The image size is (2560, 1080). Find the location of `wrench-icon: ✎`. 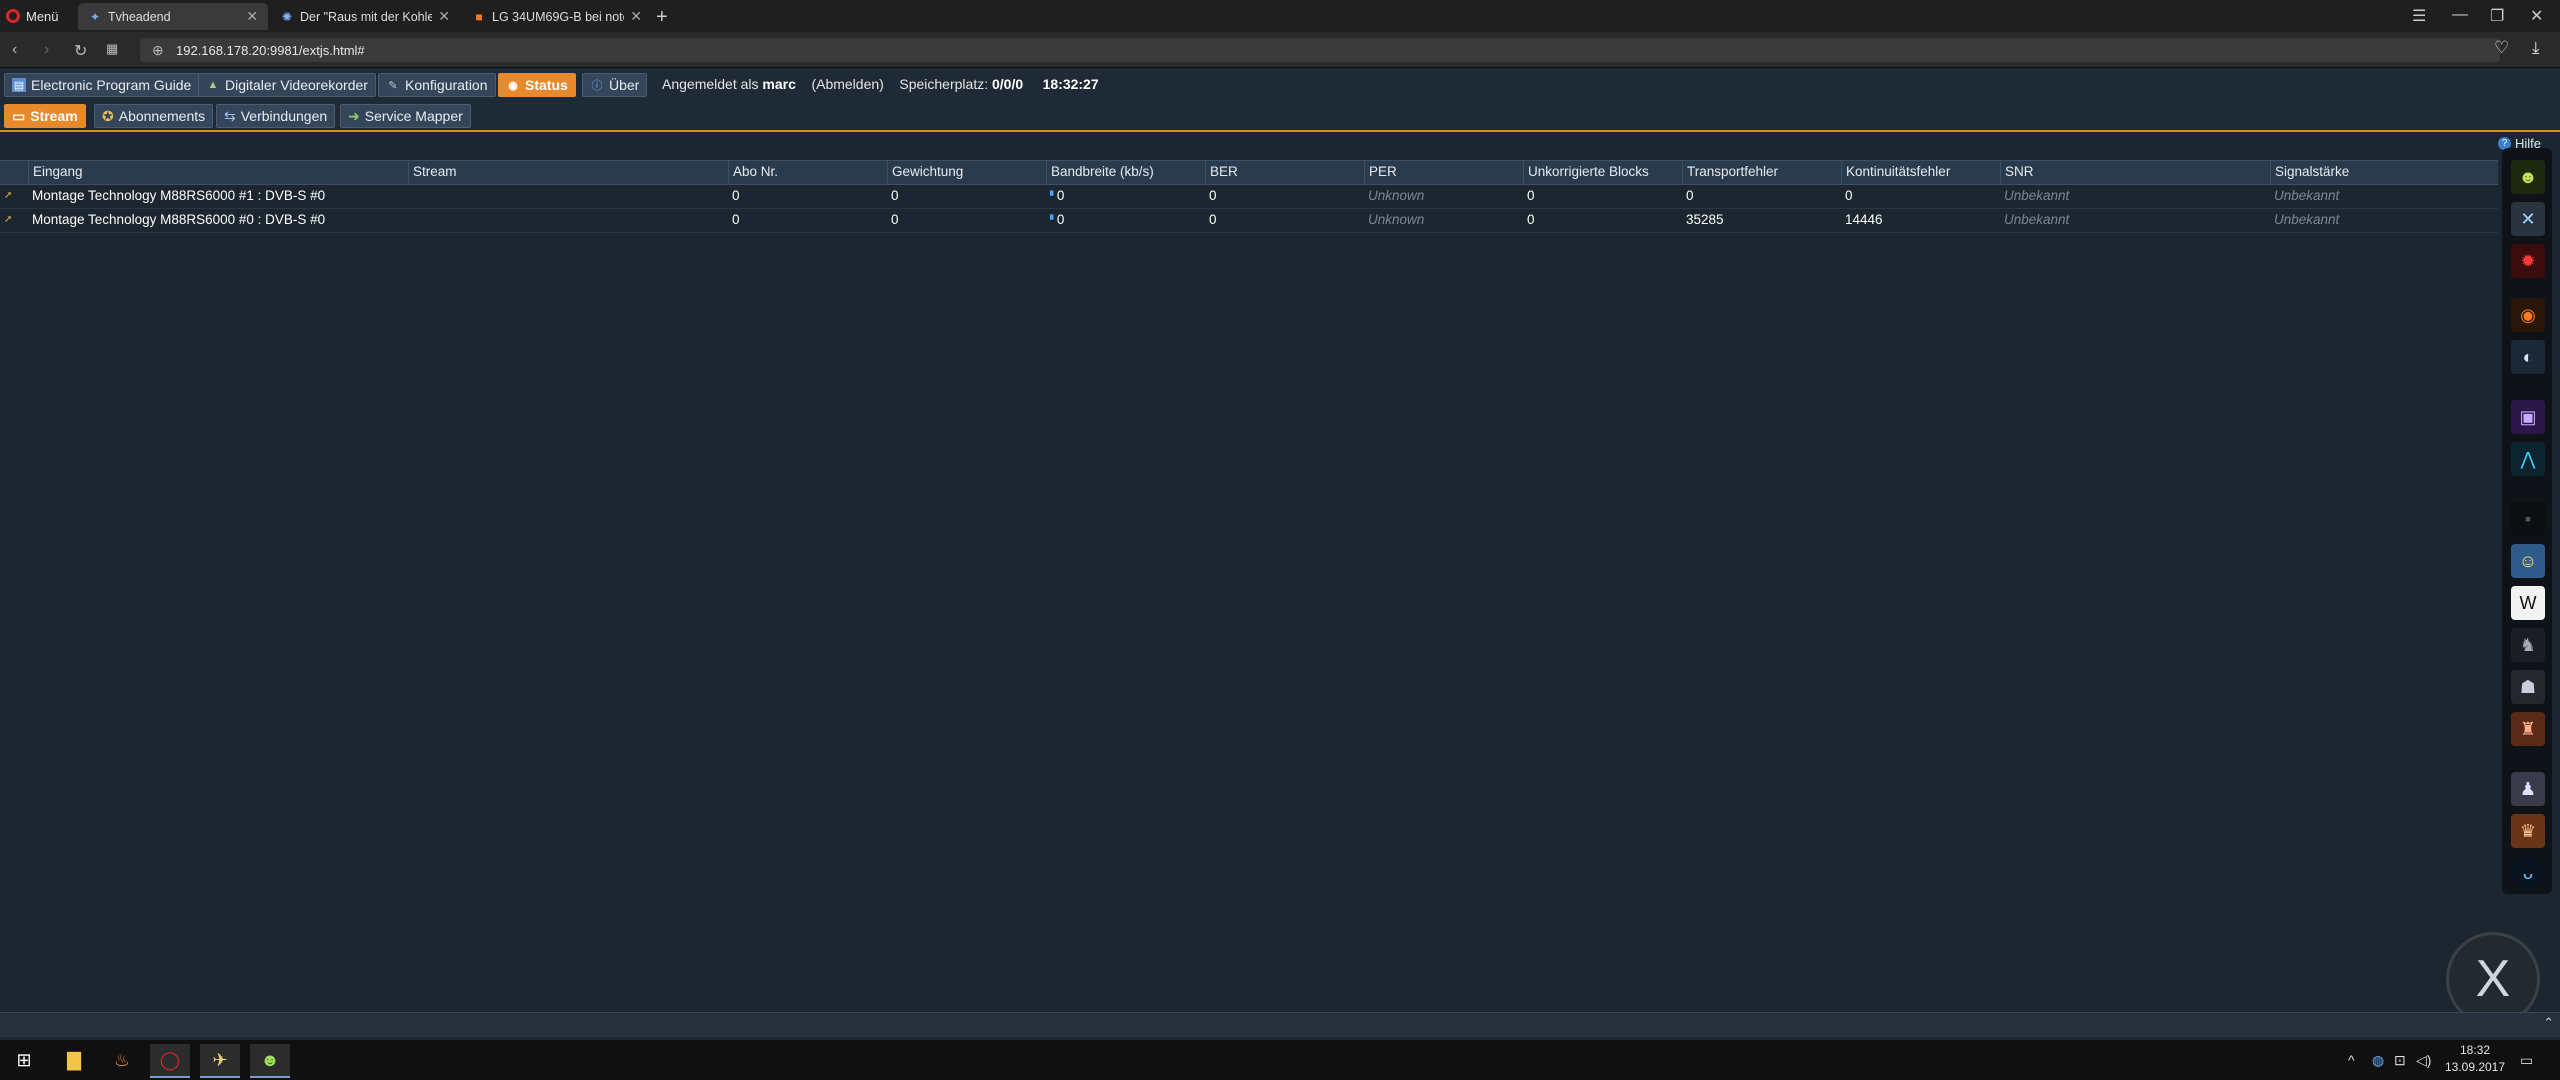

wrench-icon: ✎ is located at coordinates (393, 85).